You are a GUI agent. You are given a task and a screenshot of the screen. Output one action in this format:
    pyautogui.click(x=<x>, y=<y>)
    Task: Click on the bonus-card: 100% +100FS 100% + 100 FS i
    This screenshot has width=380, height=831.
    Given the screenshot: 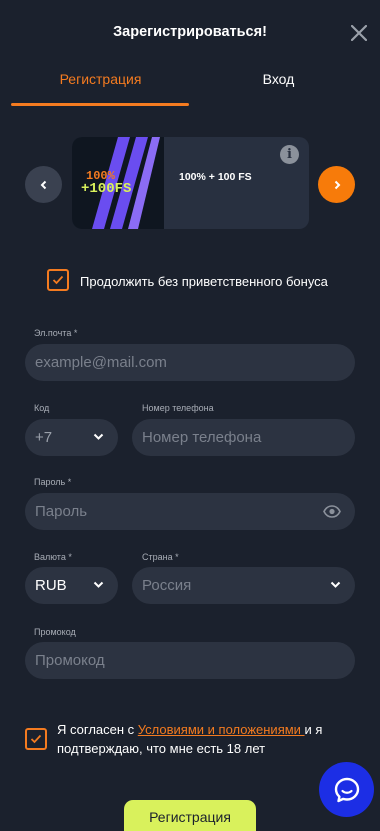 What is the action you would take?
    pyautogui.click(x=190, y=183)
    